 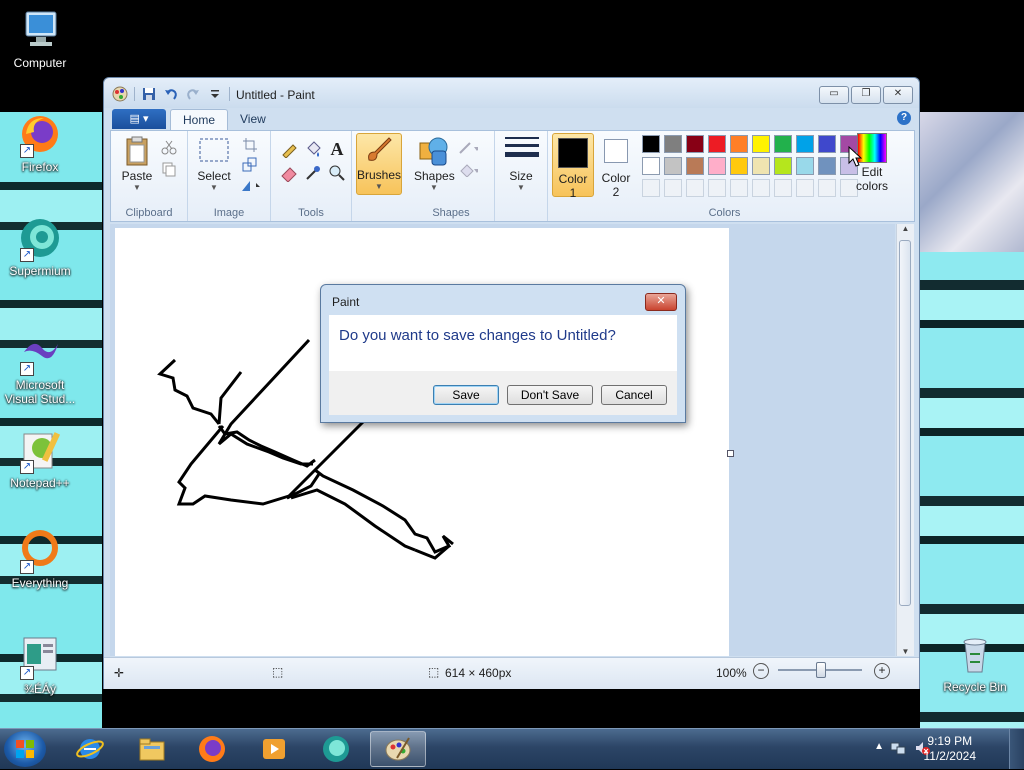 I want to click on redo-icon, so click(x=193, y=94).